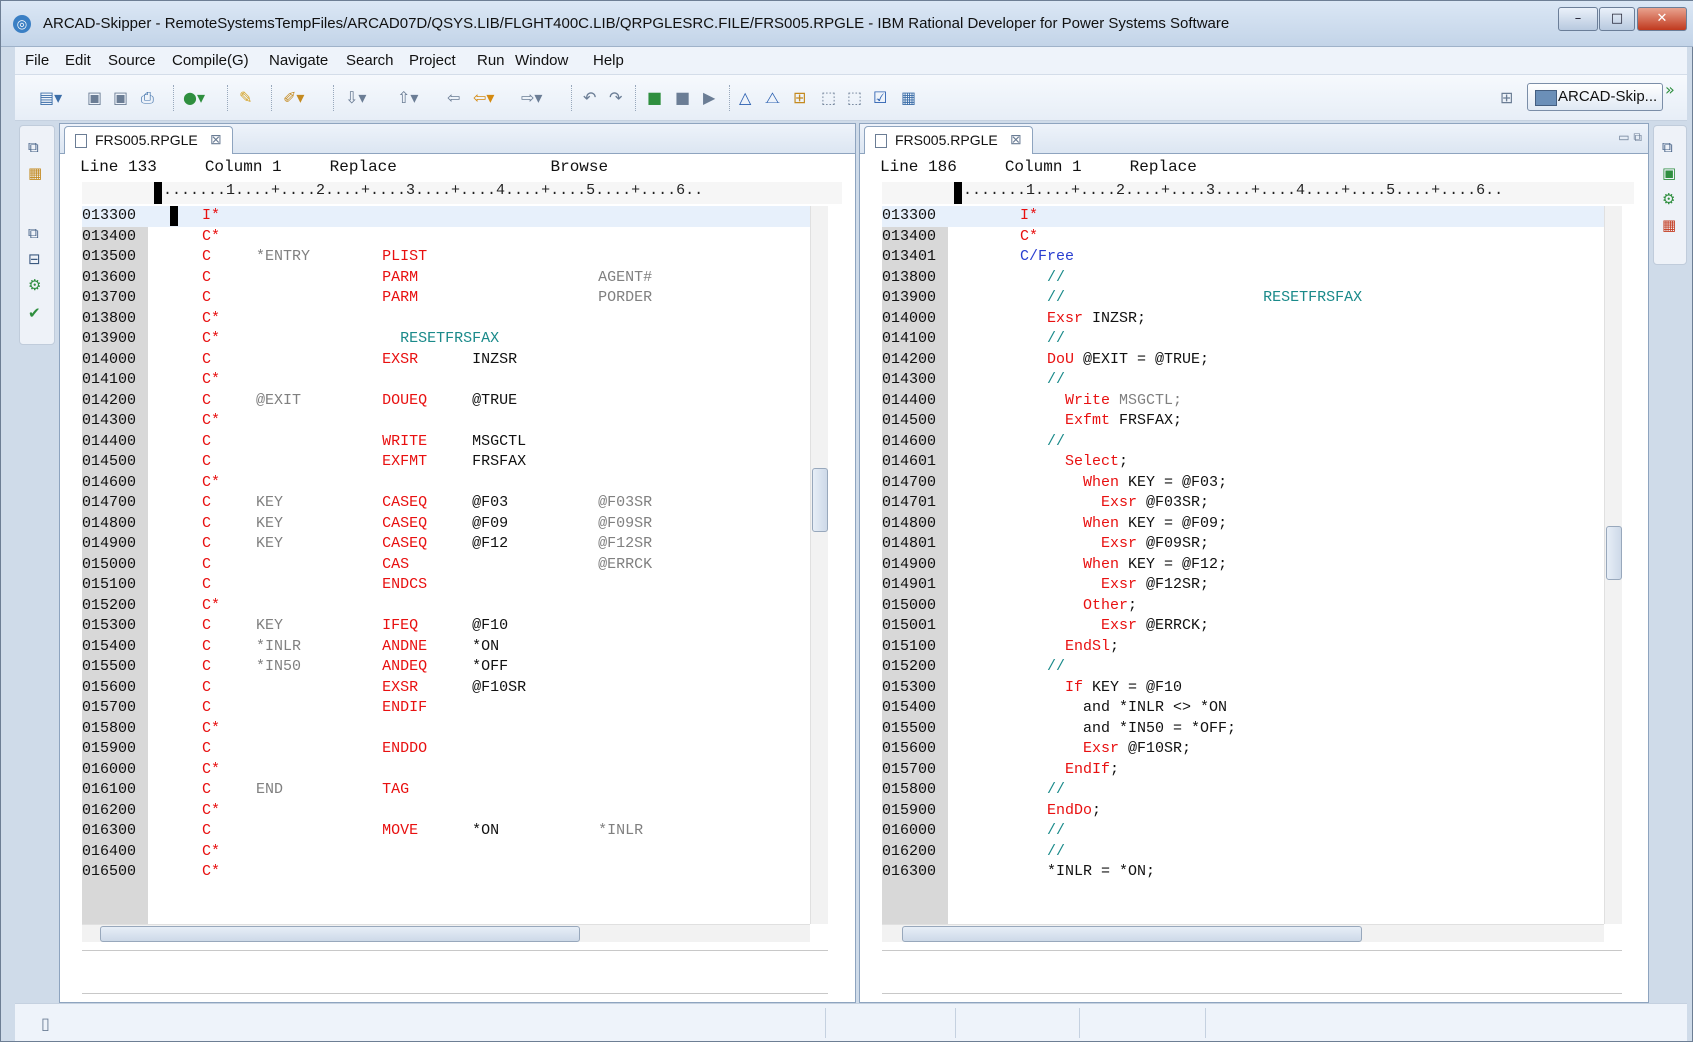  What do you see at coordinates (355, 98) in the screenshot?
I see `next-annotation-icon: ⇩▾` at bounding box center [355, 98].